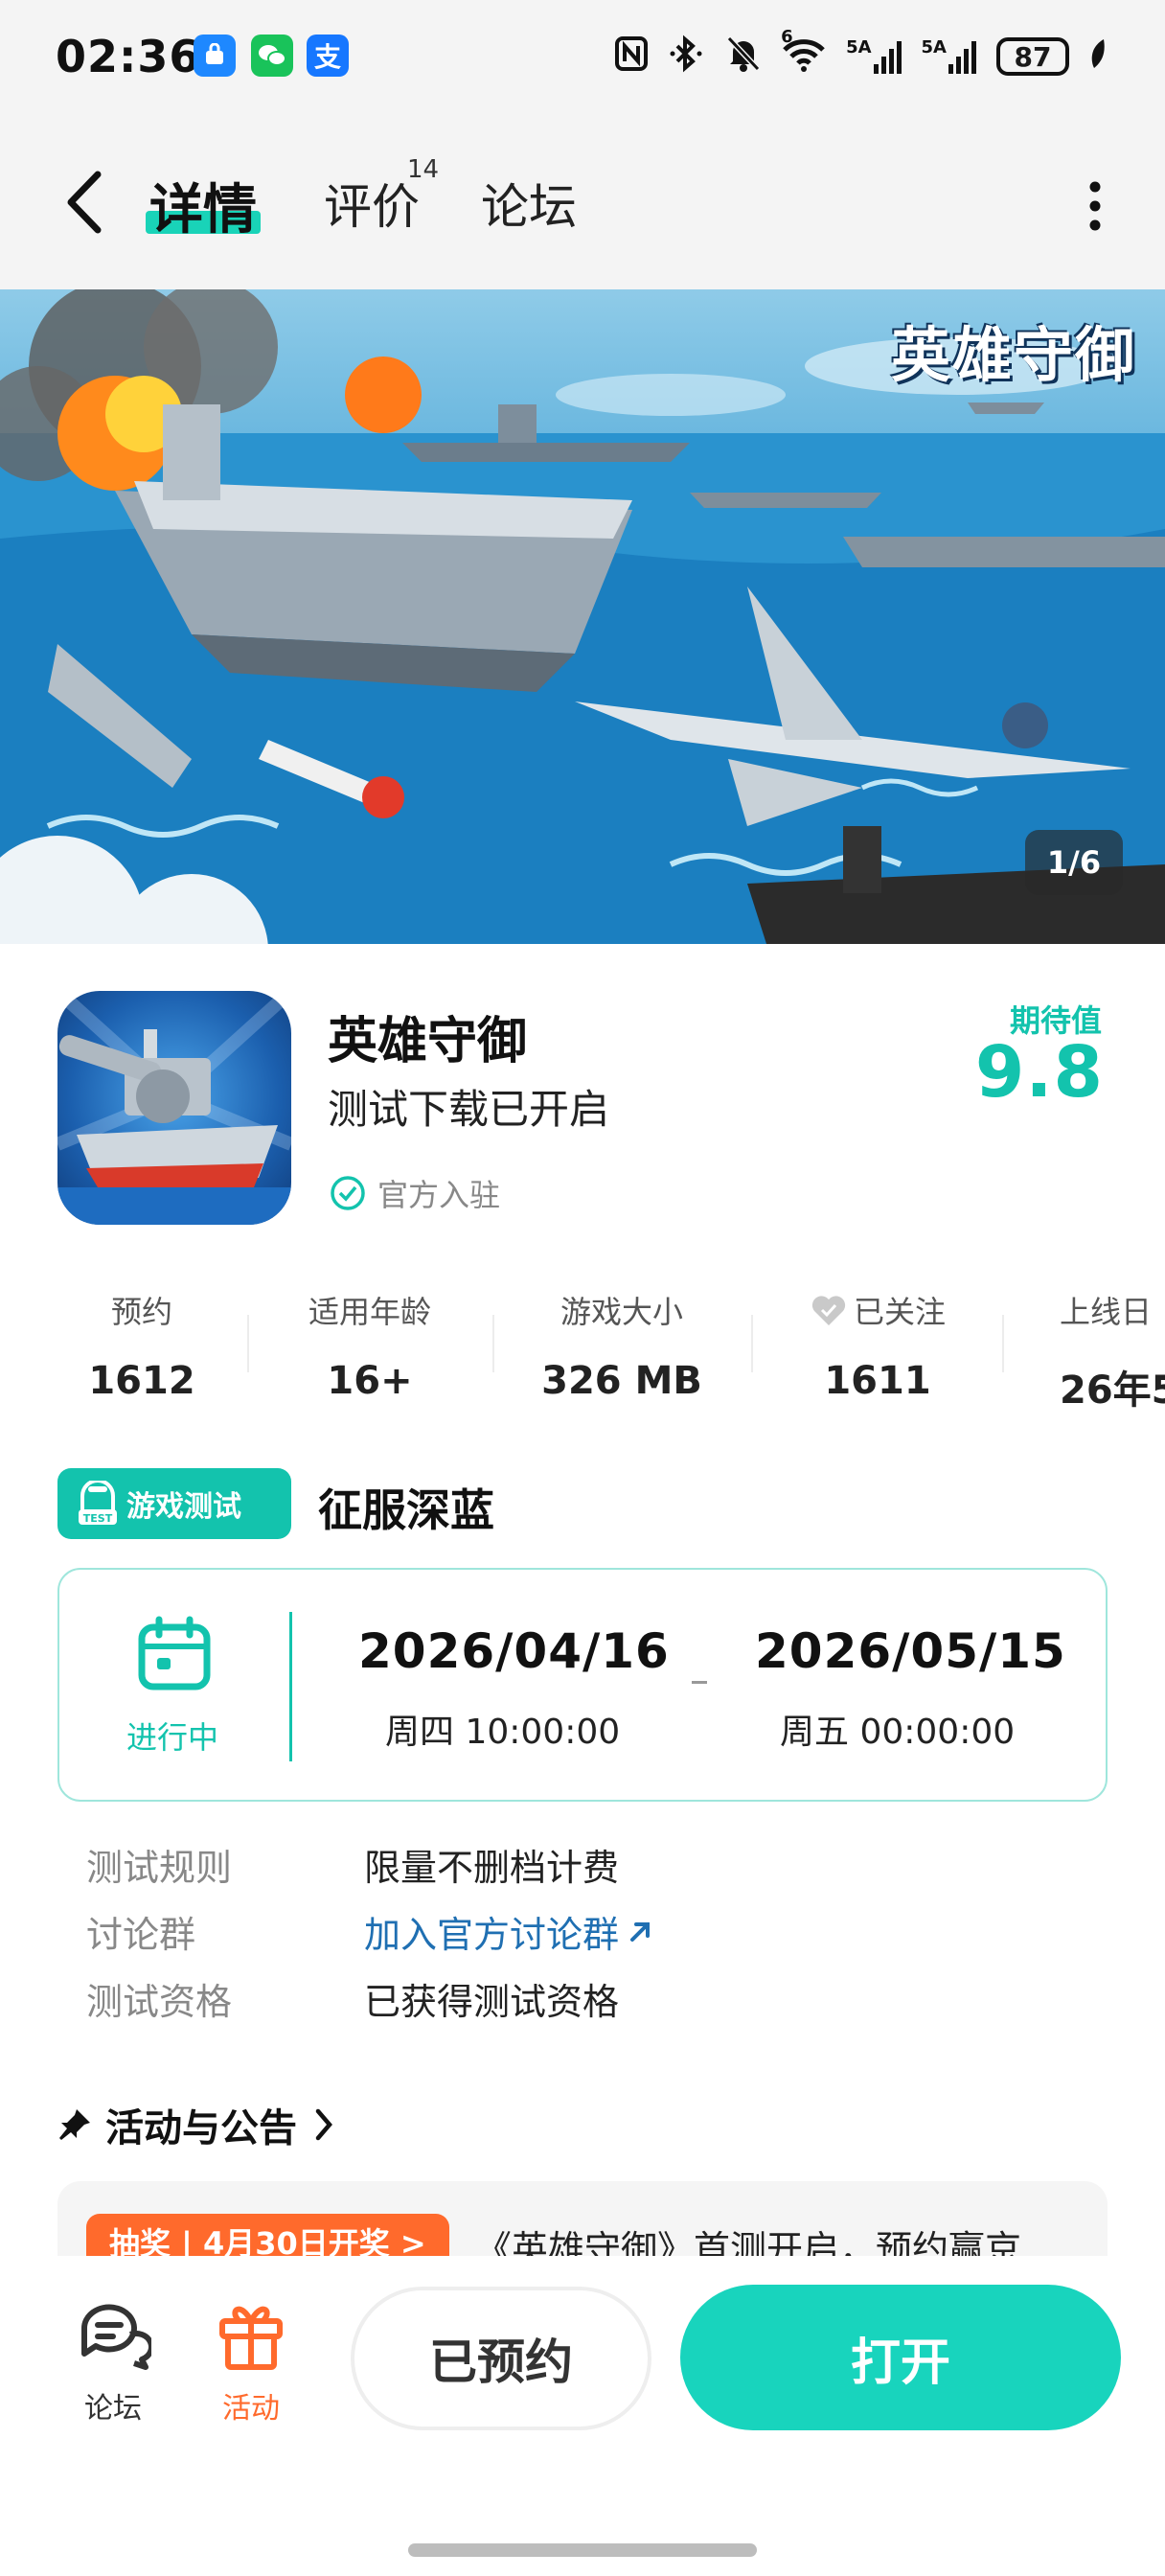  What do you see at coordinates (898, 1732) in the screenshot?
I see `end-time: 周五 00:00:00` at bounding box center [898, 1732].